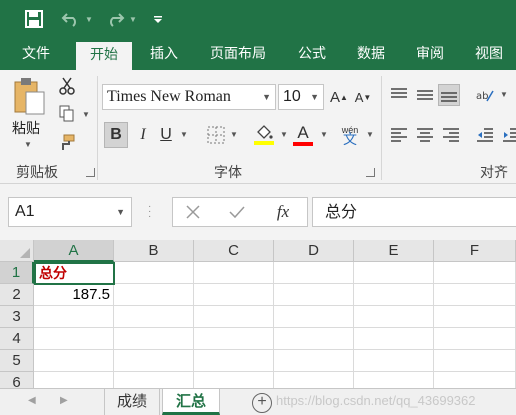 Image resolution: width=516 pixels, height=415 pixels. What do you see at coordinates (150, 212) in the screenshot?
I see `formula-bar-splitter-icon: · · ·` at bounding box center [150, 212].